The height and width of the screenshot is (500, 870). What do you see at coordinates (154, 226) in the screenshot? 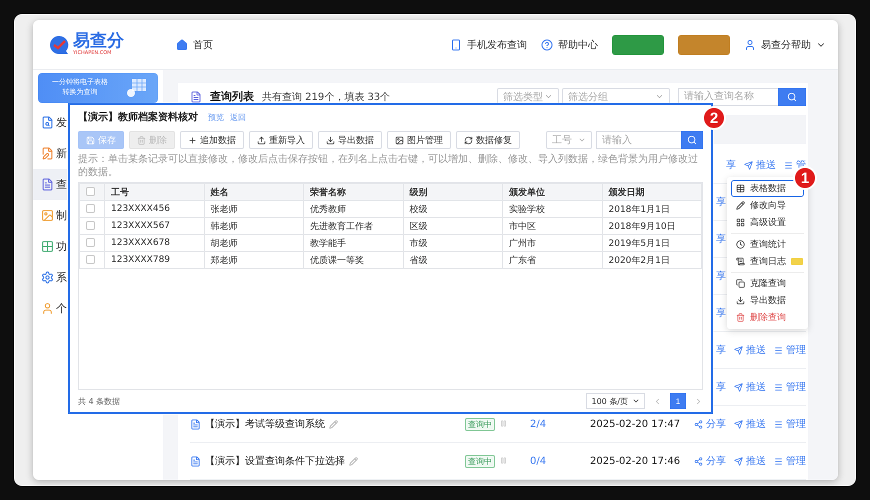
I see `table-cell: 123XXXX567` at bounding box center [154, 226].